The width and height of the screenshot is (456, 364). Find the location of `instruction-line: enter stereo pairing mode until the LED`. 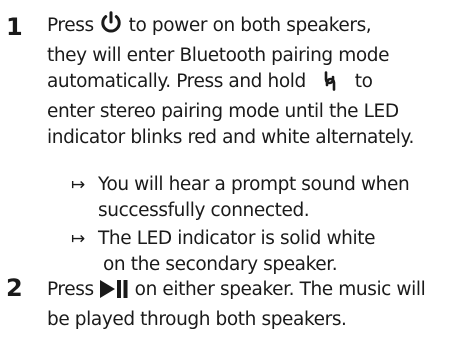

instruction-line: enter stereo pairing mode until the LED is located at coordinates (223, 111).